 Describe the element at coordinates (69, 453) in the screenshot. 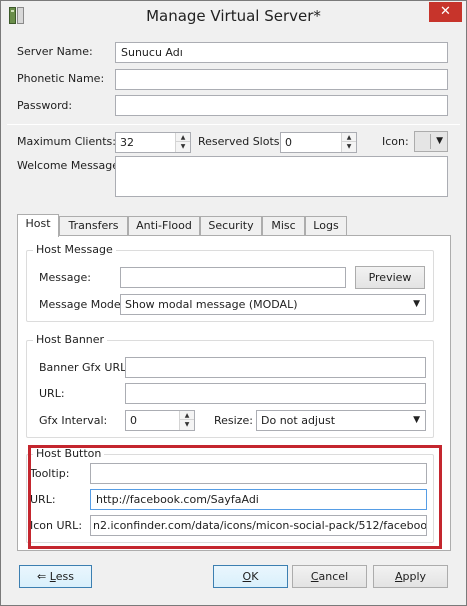

I see `host-button-title: Host Button` at that location.